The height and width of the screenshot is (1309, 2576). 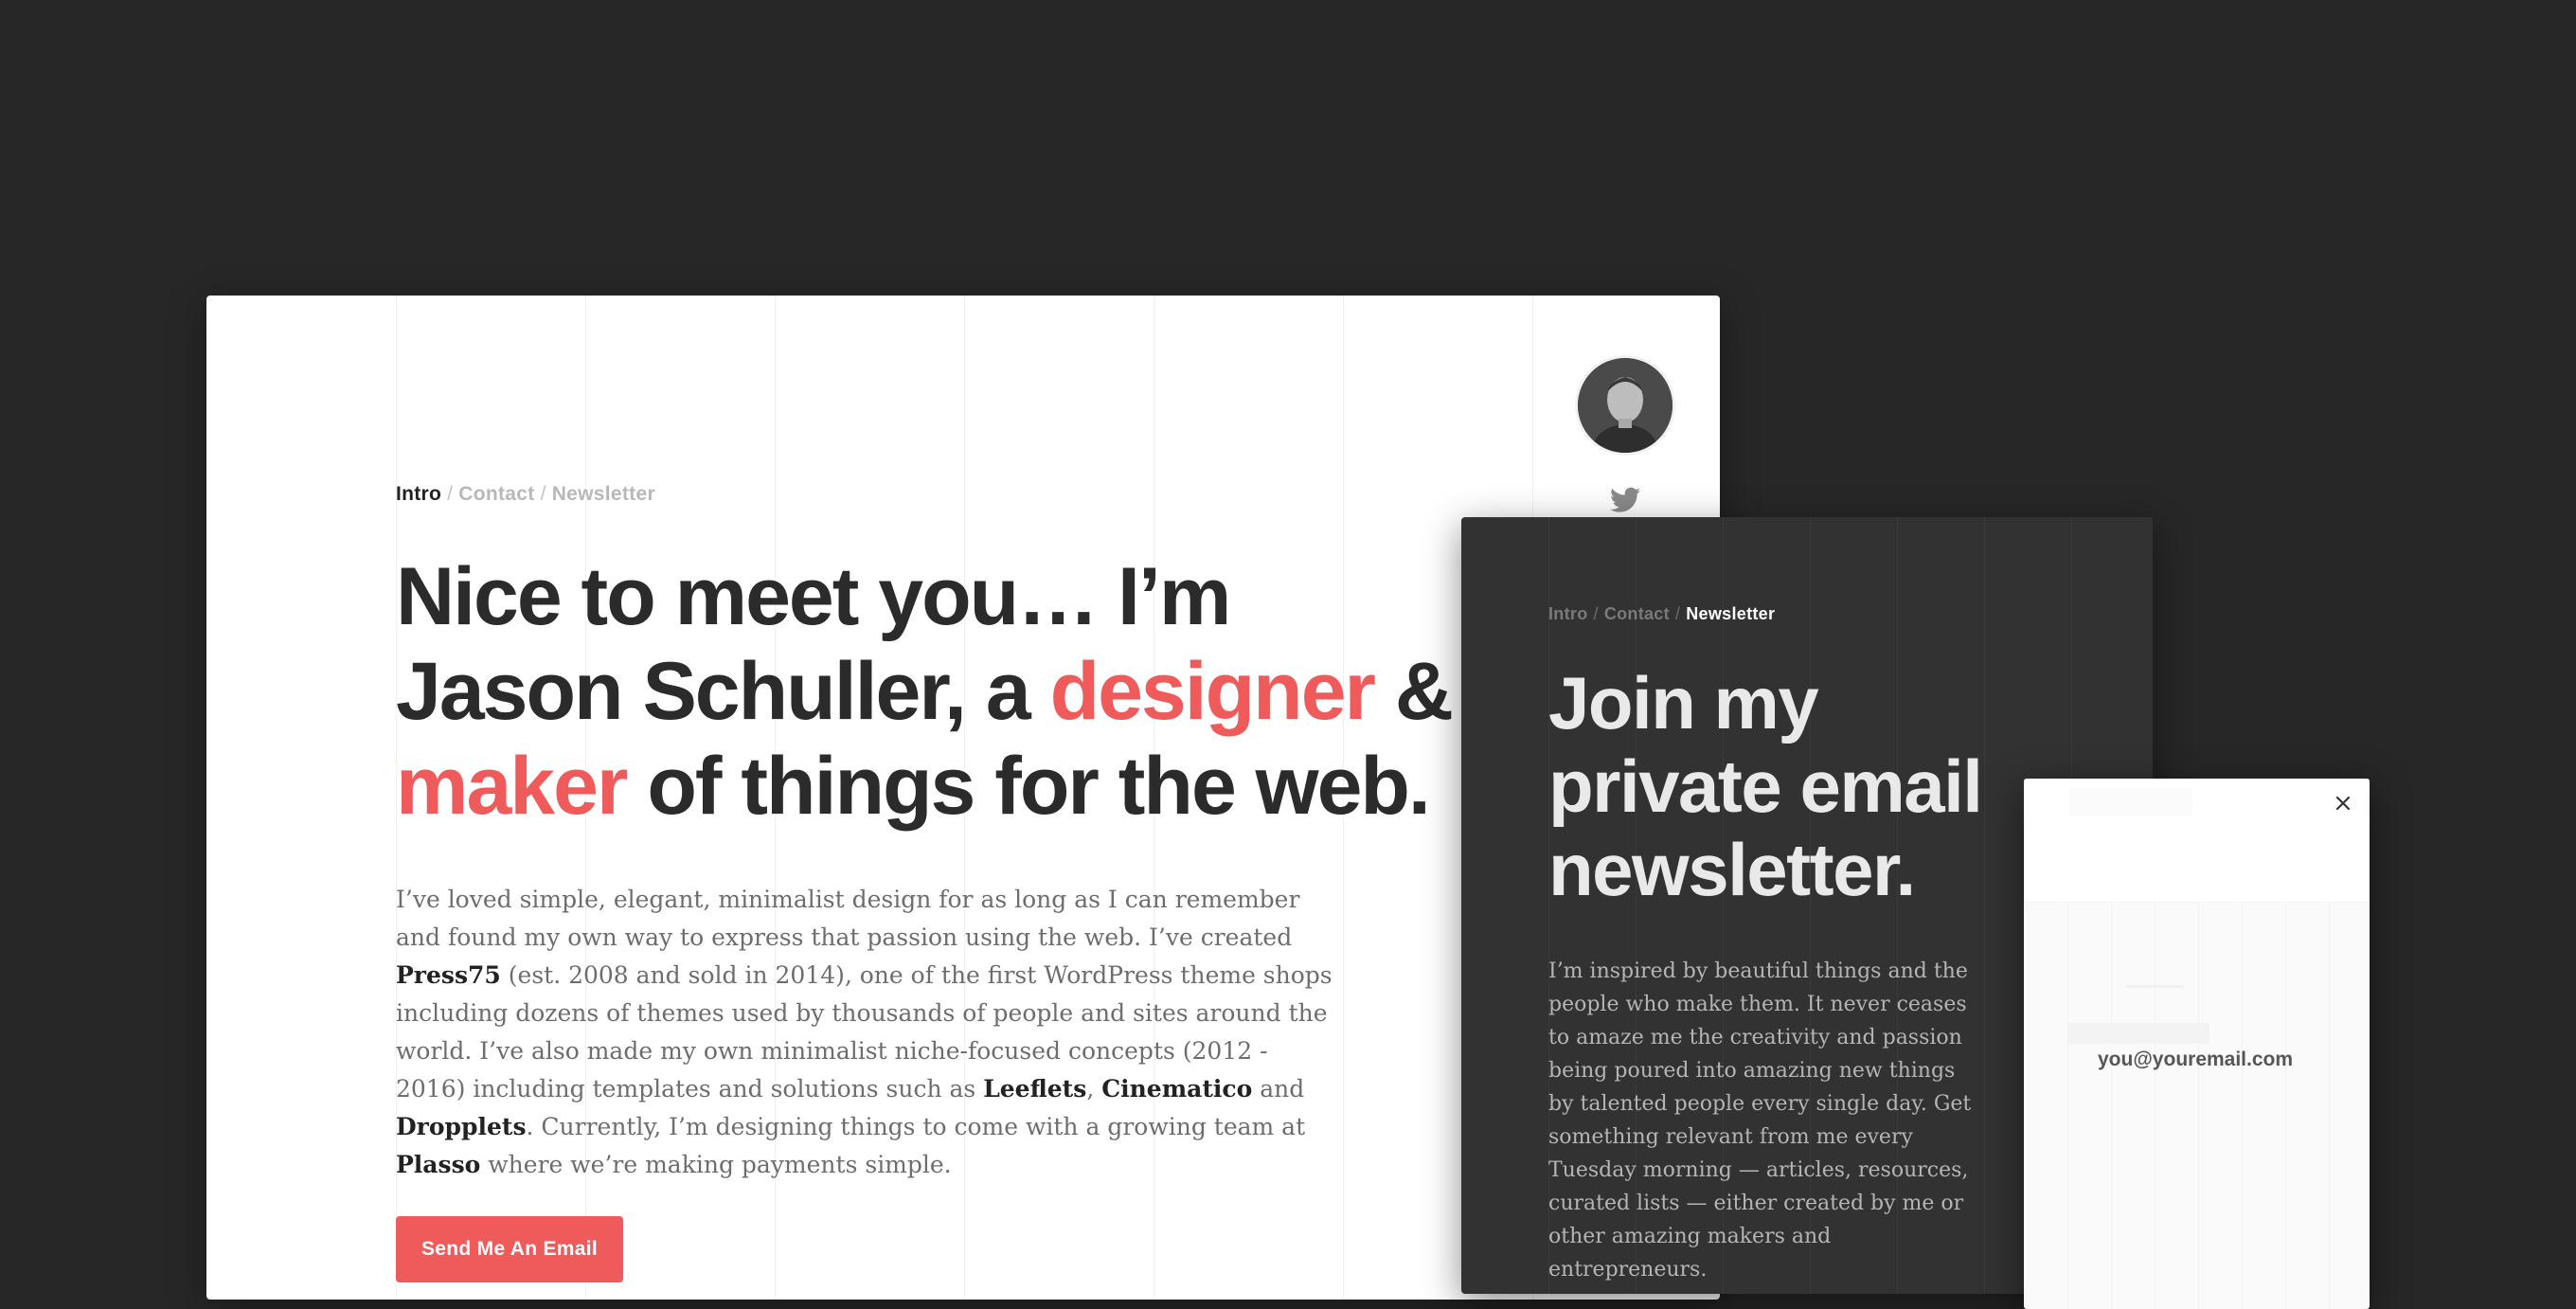 I want to click on twitter-icon, so click(x=1625, y=500).